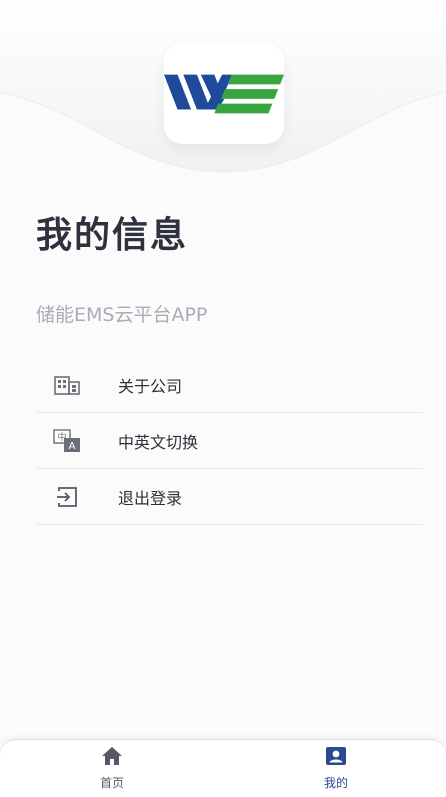  What do you see at coordinates (112, 758) in the screenshot?
I see `home-icon` at bounding box center [112, 758].